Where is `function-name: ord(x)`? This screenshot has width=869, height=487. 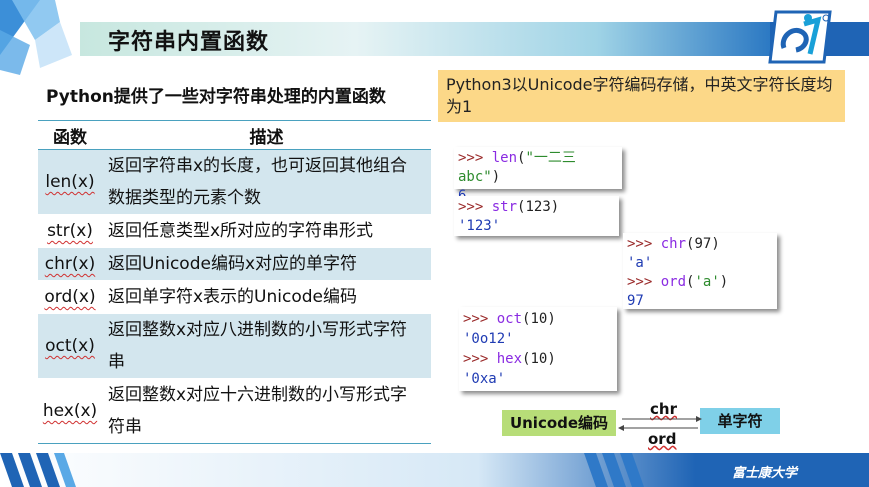 function-name: ord(x) is located at coordinates (70, 297).